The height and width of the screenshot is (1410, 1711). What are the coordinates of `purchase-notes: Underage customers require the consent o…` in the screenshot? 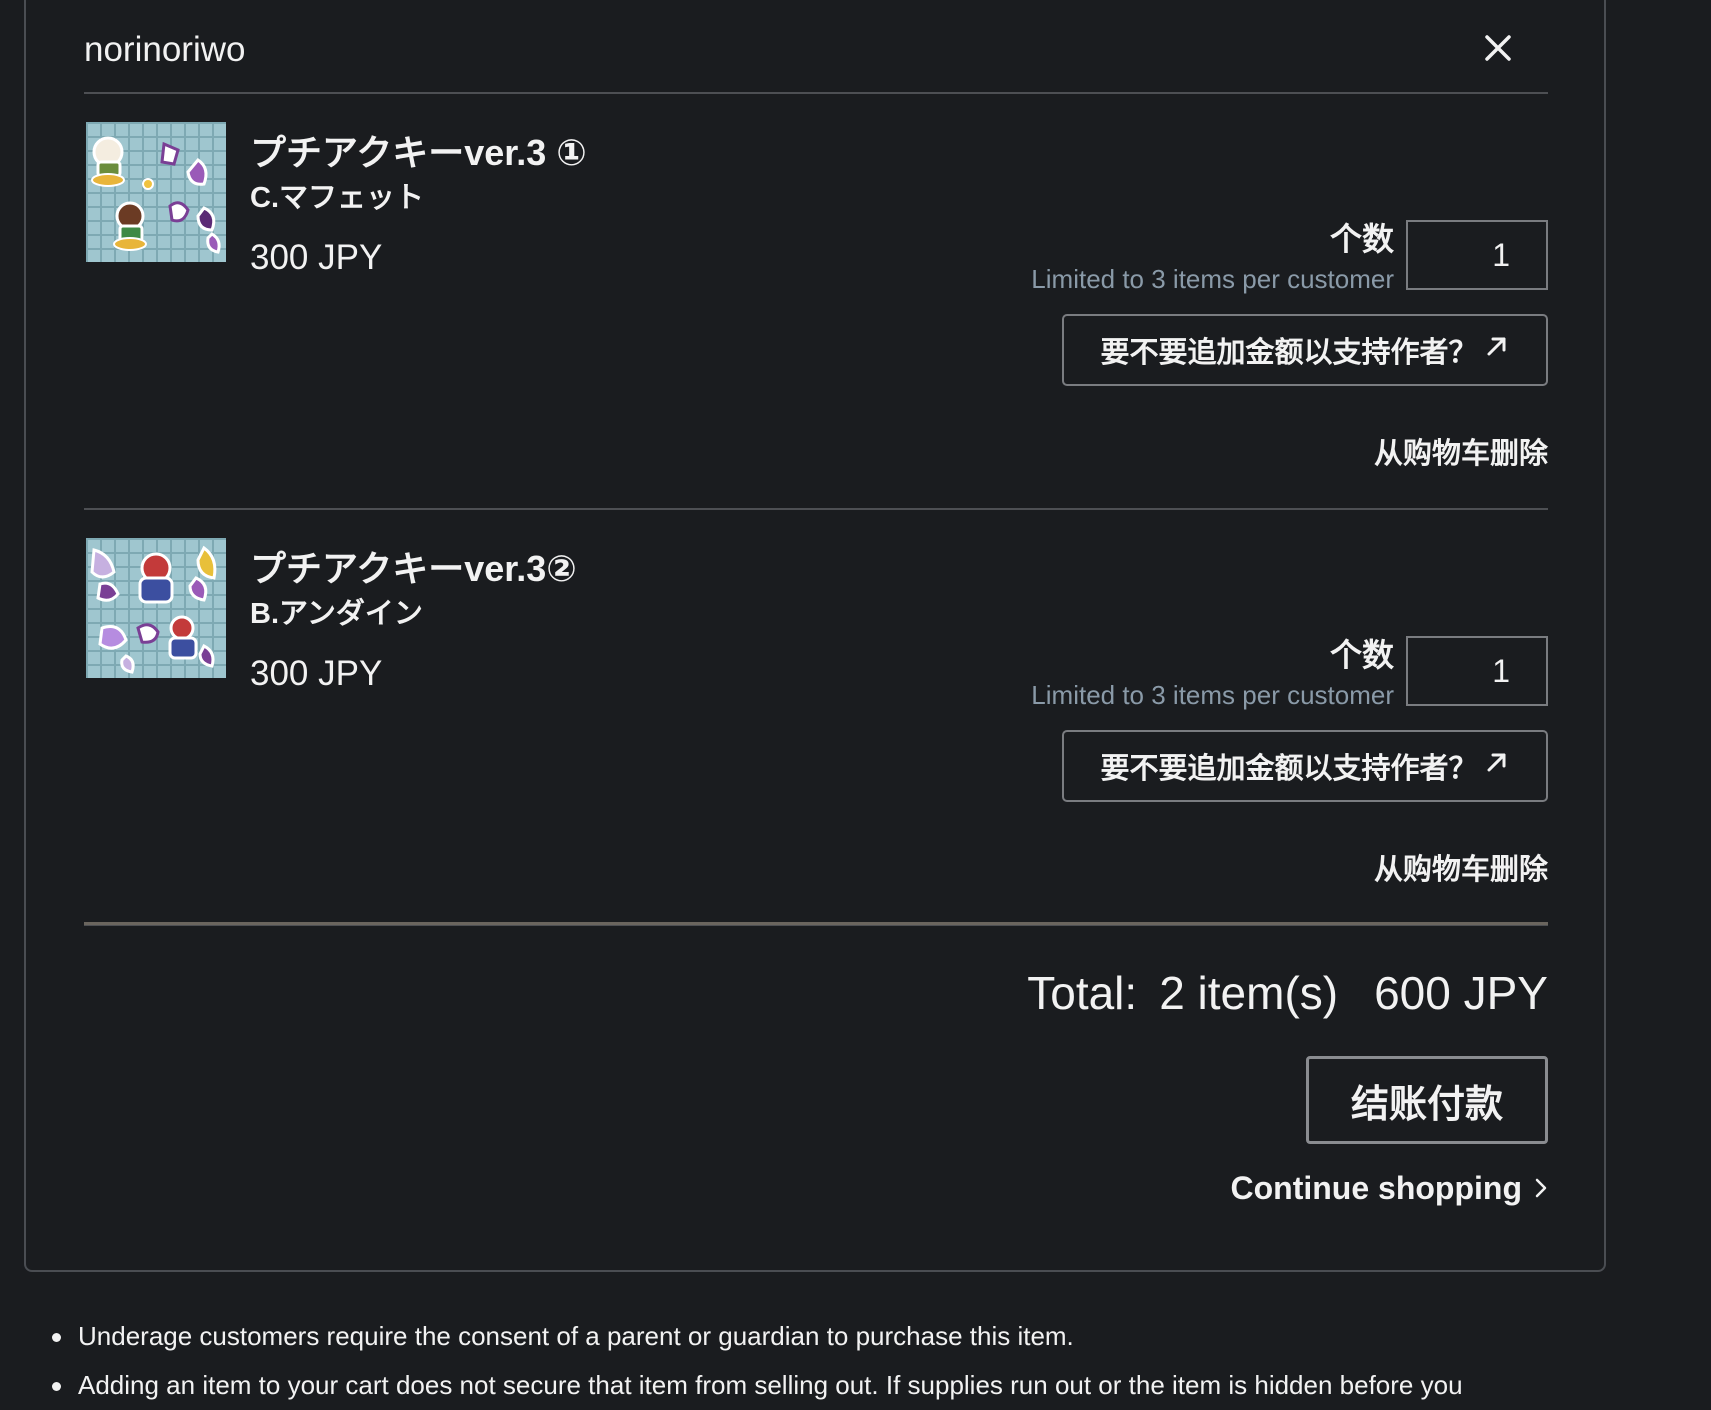 It's located at (858, 1361).